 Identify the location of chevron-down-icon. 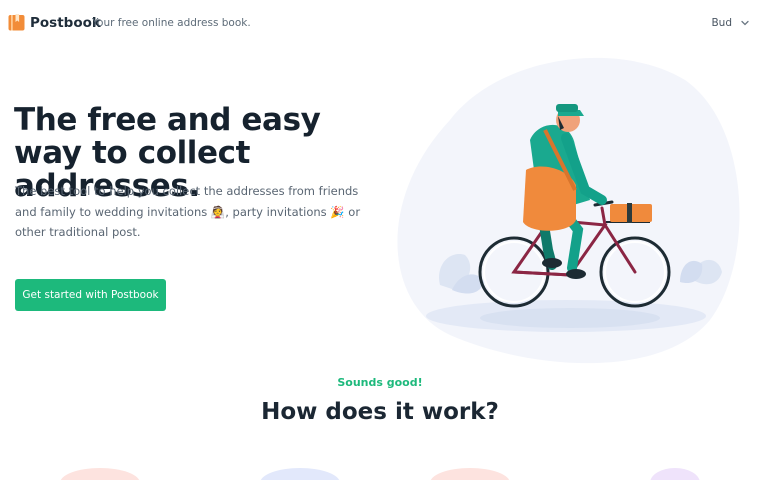
(745, 23).